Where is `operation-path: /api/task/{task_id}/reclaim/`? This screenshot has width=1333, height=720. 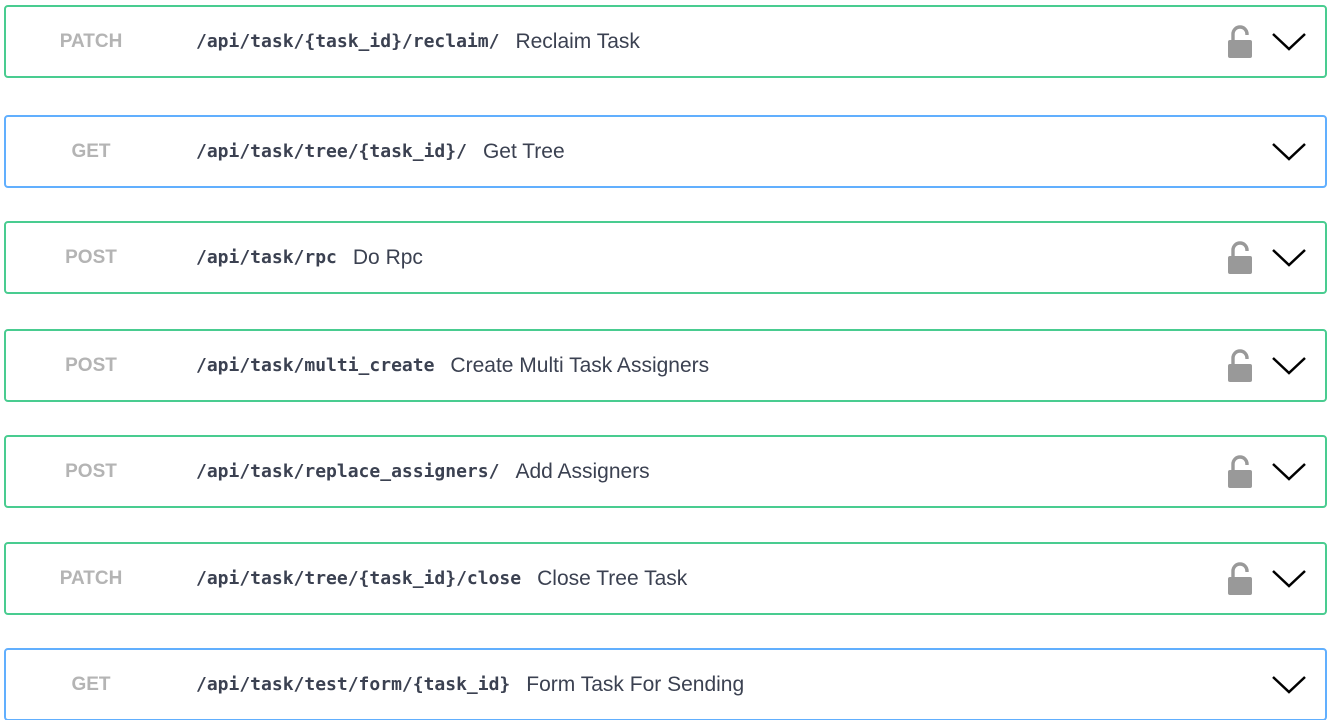 operation-path: /api/task/{task_id}/reclaim/ is located at coordinates (348, 41).